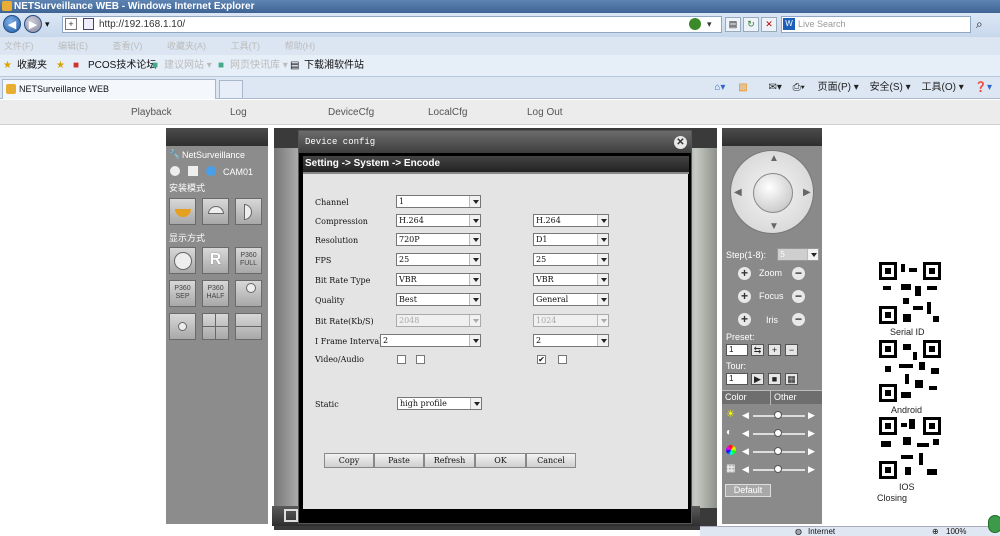 This screenshot has width=1000, height=536. Describe the element at coordinates (737, 350) in the screenshot. I see `preset-input: 1` at that location.